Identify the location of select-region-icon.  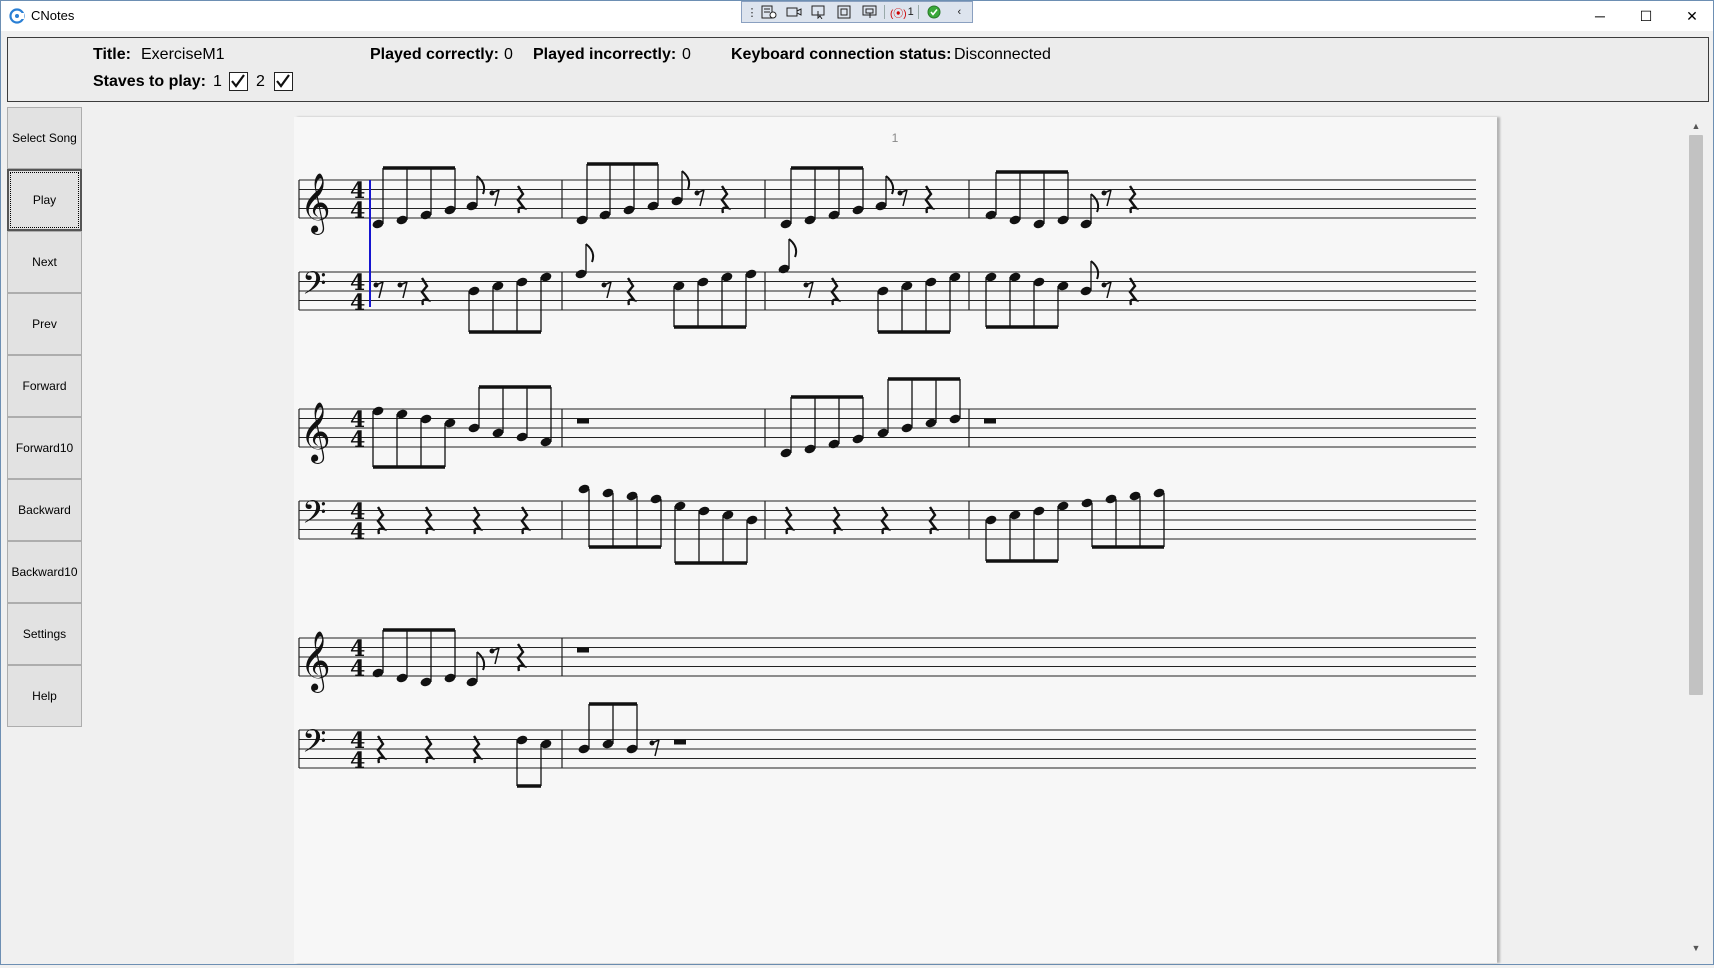
(819, 12).